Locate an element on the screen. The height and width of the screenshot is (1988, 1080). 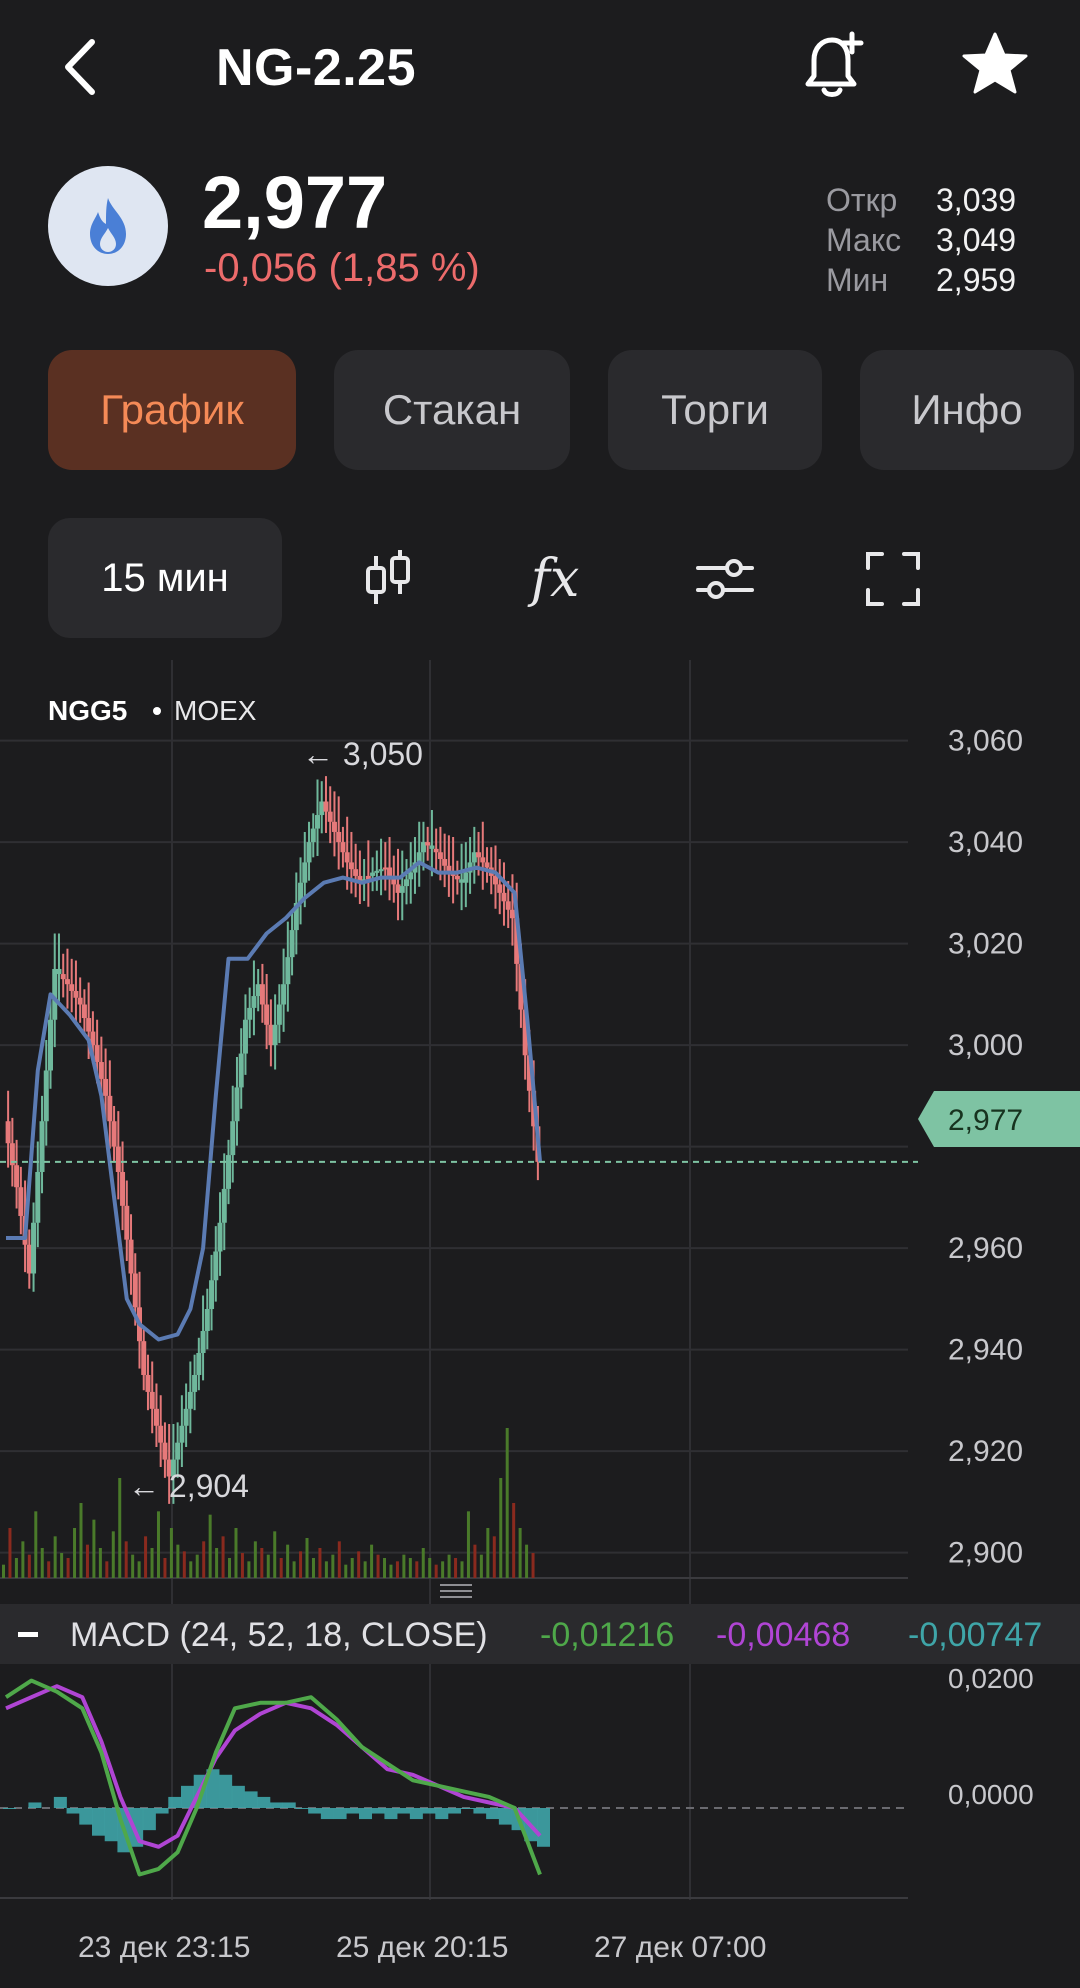
x-tick-label: 27 дек 07:00 is located at coordinates (680, 1947).